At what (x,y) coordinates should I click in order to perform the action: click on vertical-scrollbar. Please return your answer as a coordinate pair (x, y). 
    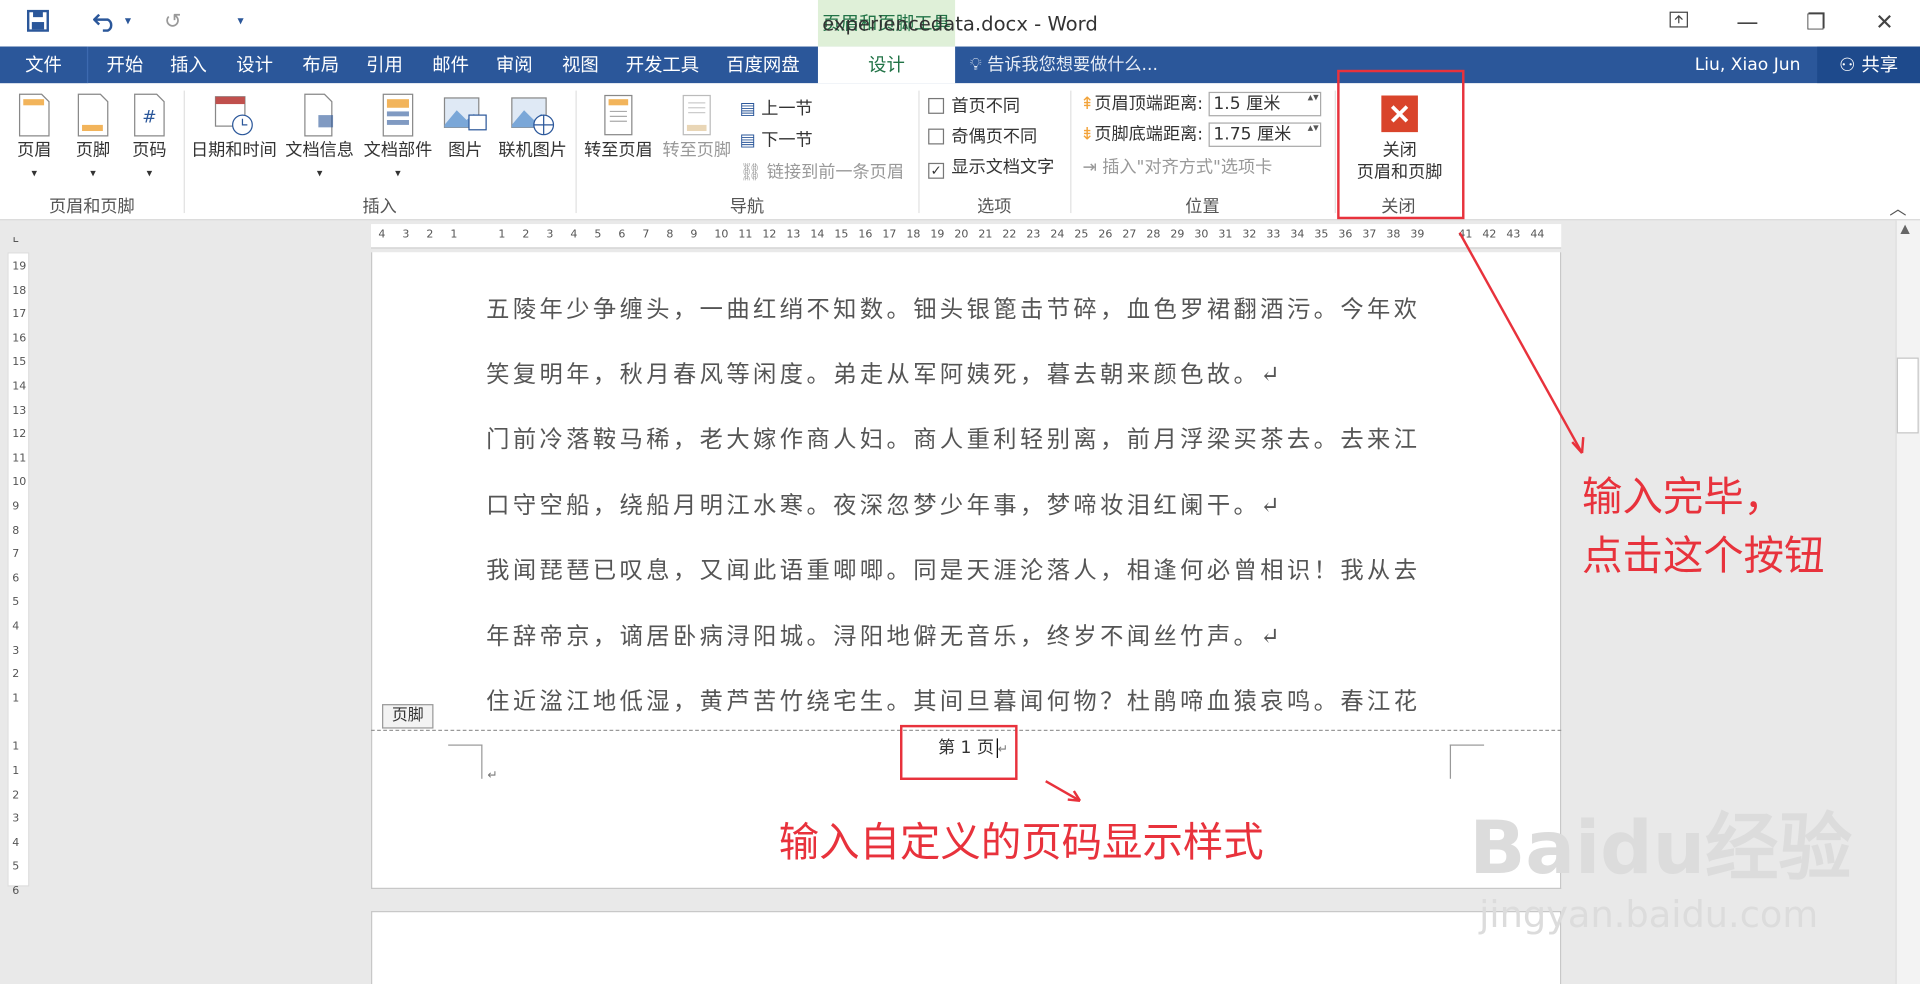
    Looking at the image, I should click on (1907, 602).